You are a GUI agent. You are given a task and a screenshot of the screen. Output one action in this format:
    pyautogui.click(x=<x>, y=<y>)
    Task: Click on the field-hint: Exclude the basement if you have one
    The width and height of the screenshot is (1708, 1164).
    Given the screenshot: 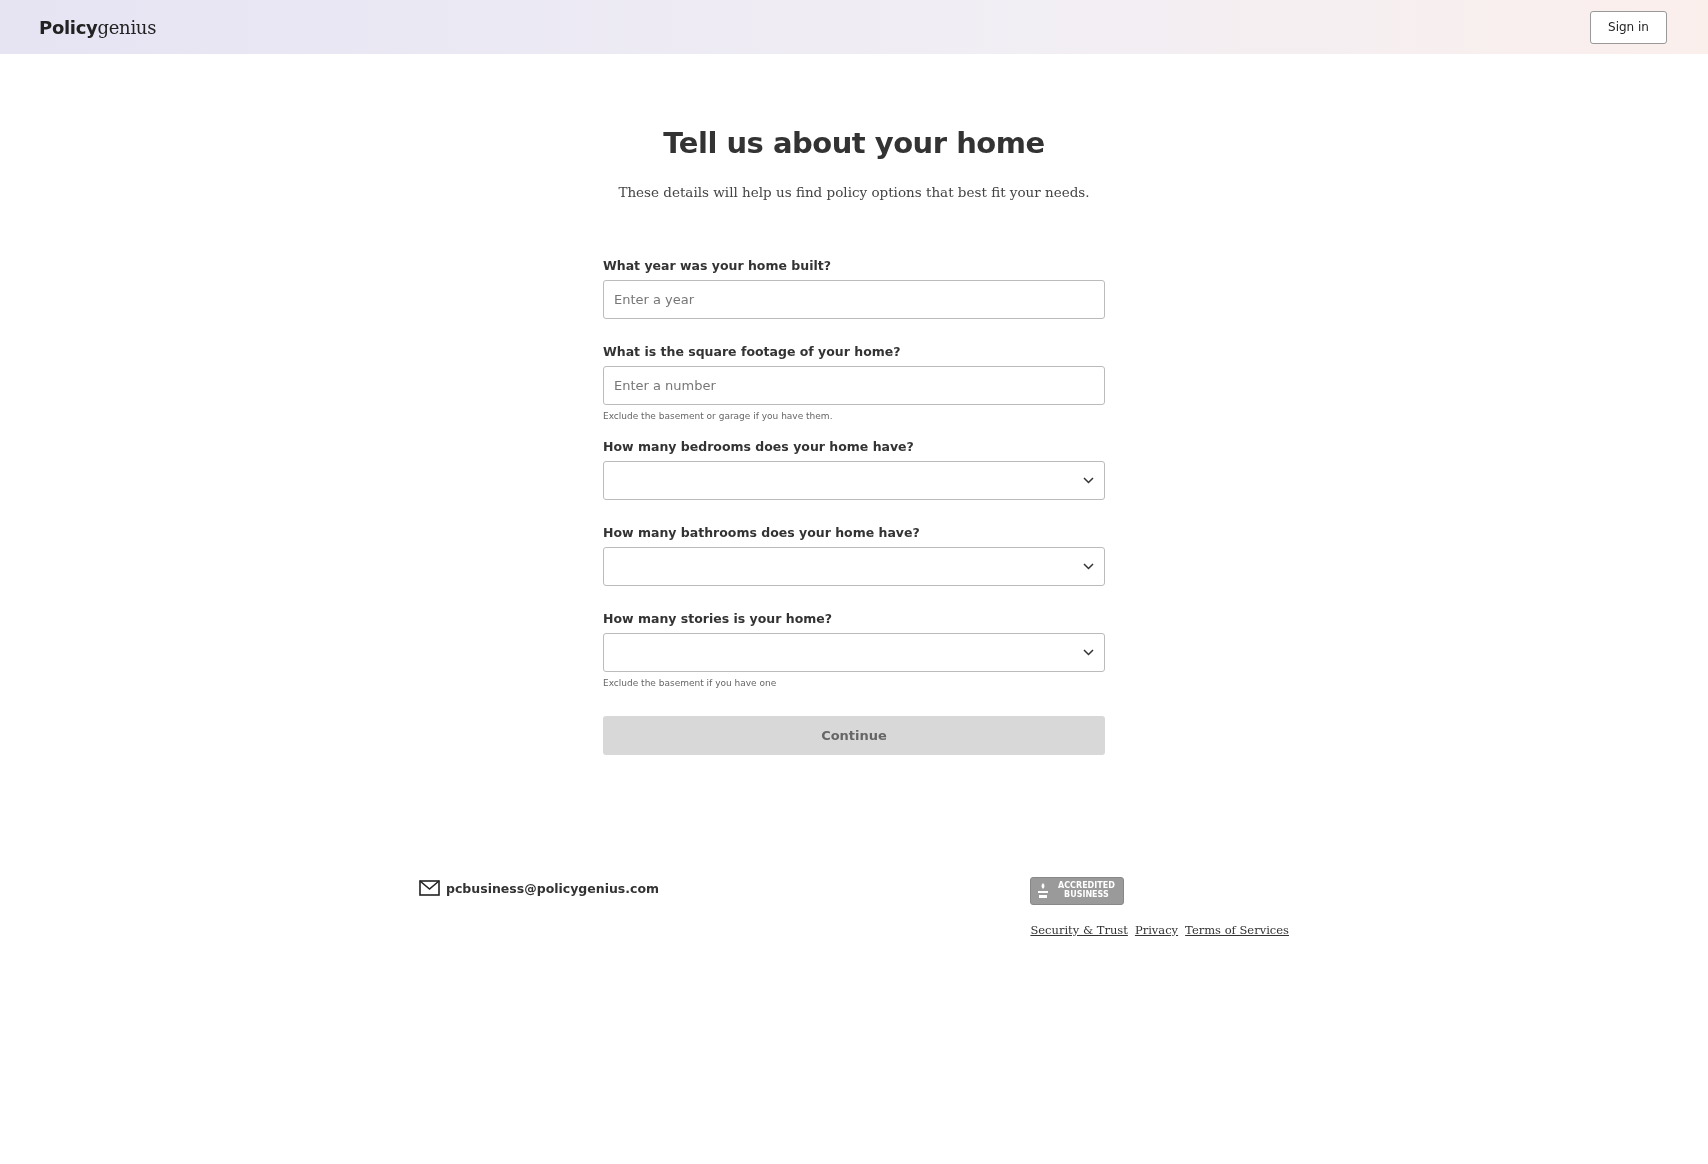 What is the action you would take?
    pyautogui.click(x=690, y=683)
    